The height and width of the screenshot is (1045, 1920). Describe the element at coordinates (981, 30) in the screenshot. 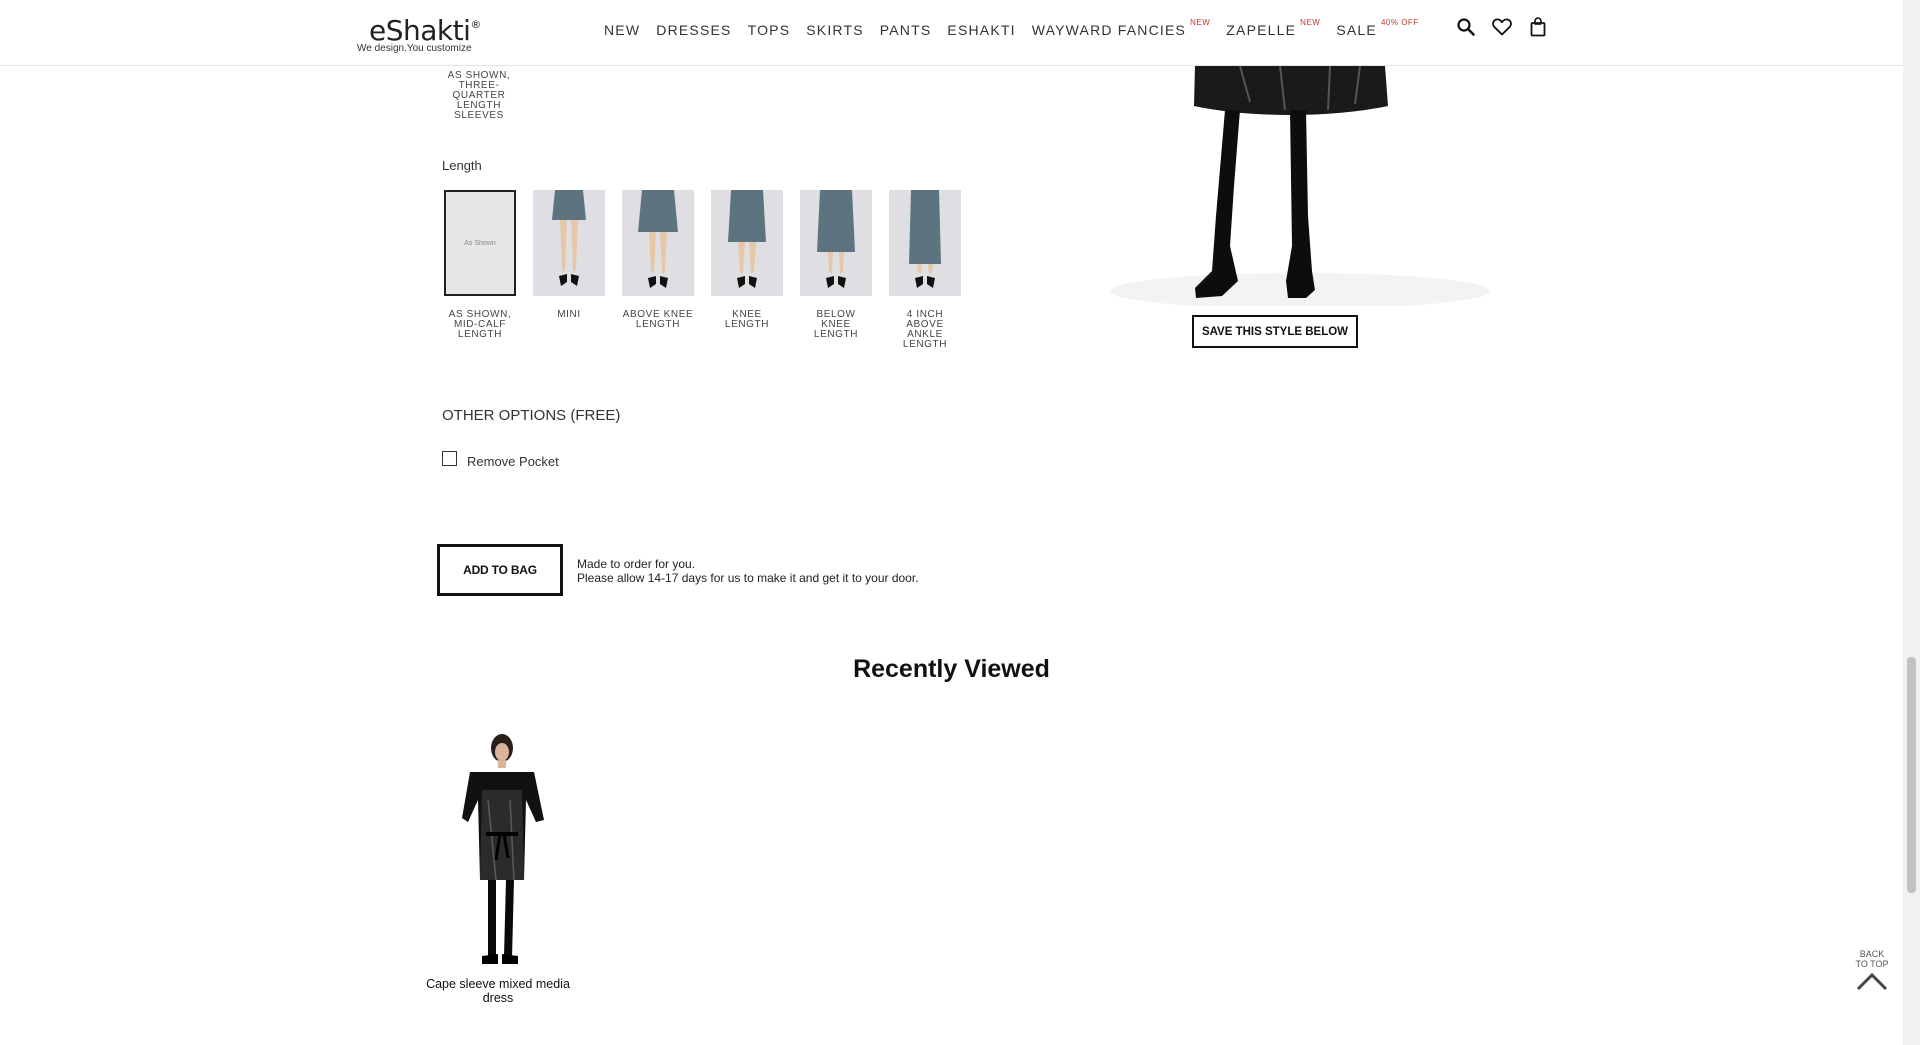

I see `nav-eshakti: ESHAKTI` at that location.